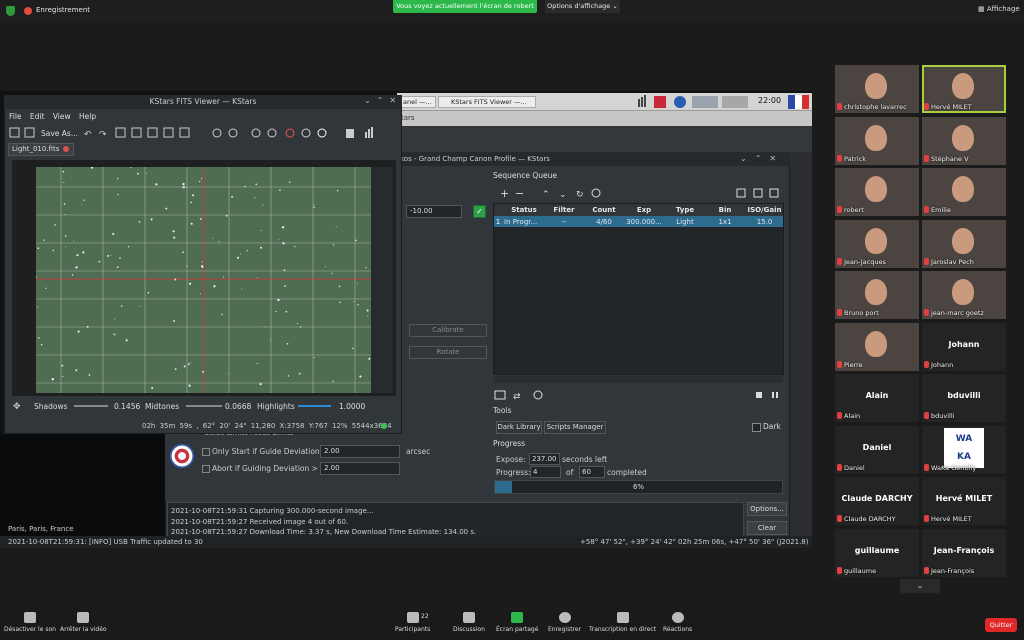  I want to click on record-button: Enregistrer, so click(564, 622).